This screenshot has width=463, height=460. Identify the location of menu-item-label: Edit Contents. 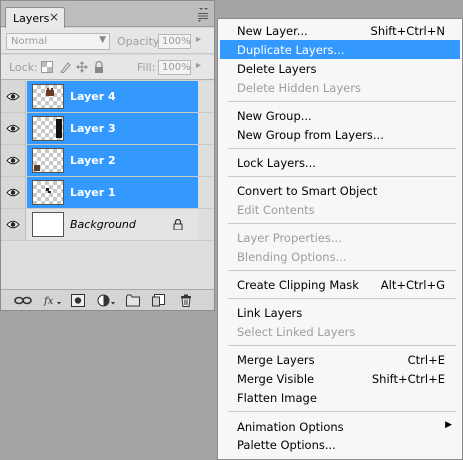
(276, 210).